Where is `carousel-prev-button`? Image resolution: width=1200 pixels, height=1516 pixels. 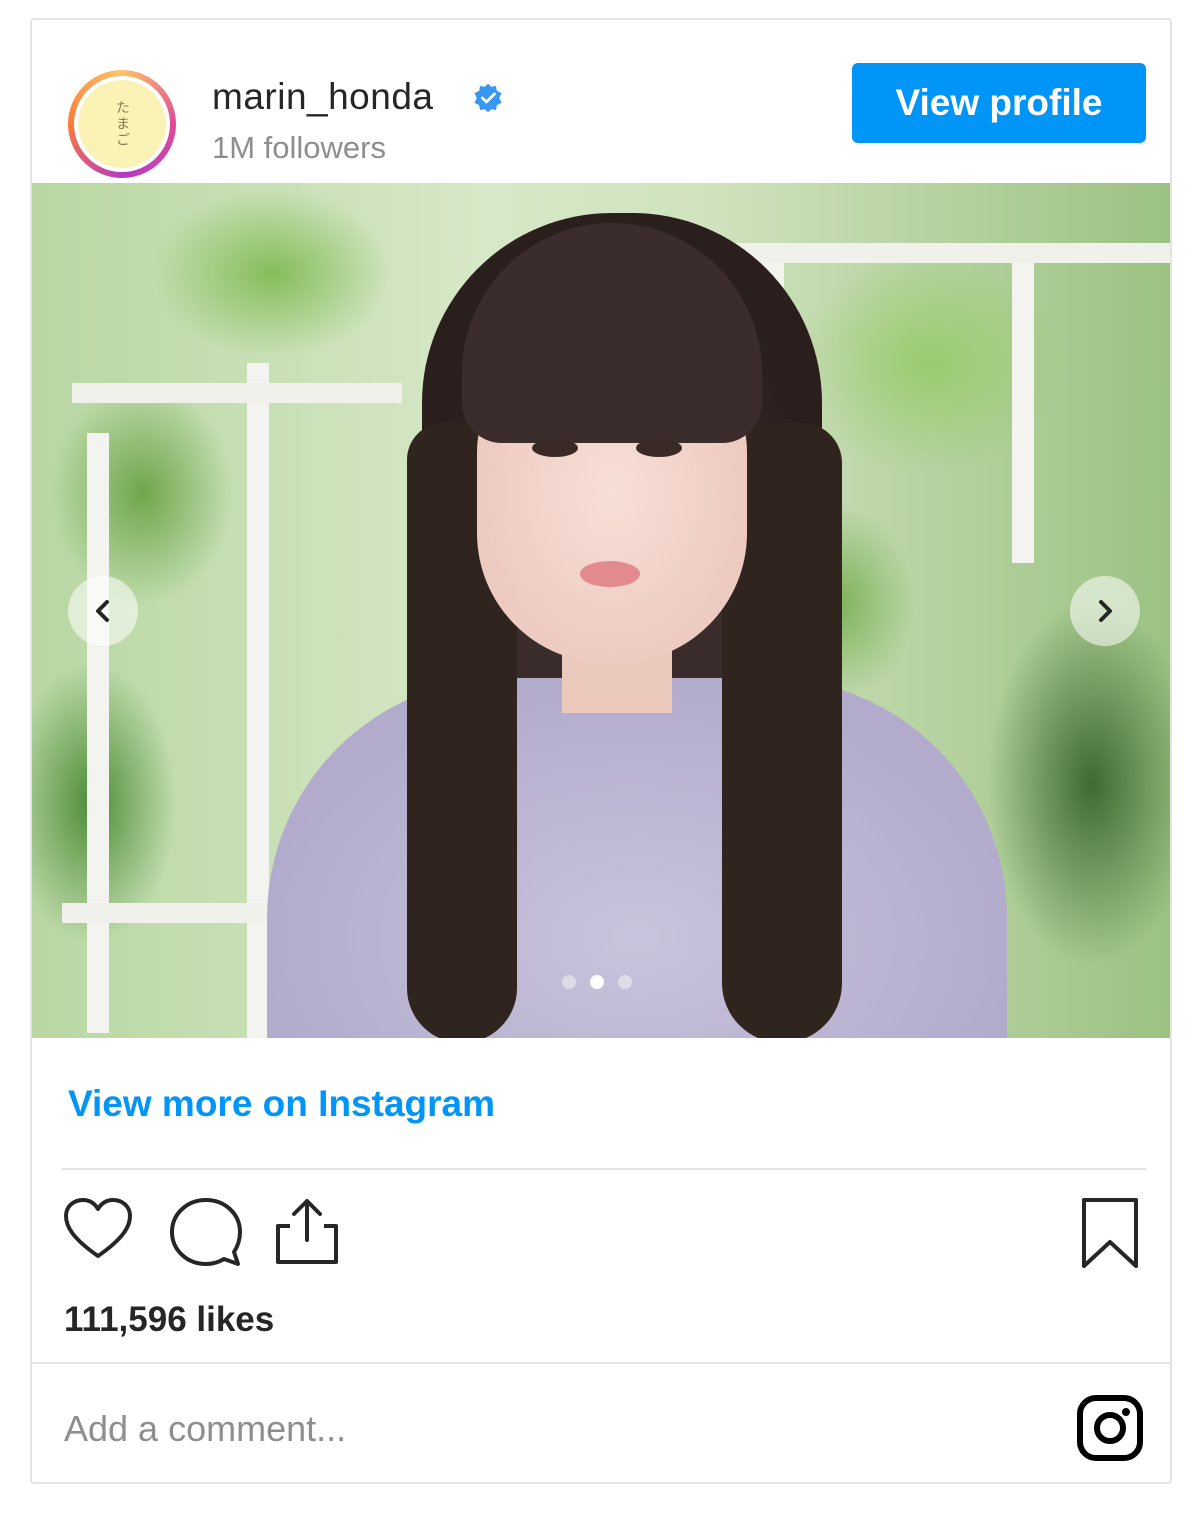 carousel-prev-button is located at coordinates (103, 611).